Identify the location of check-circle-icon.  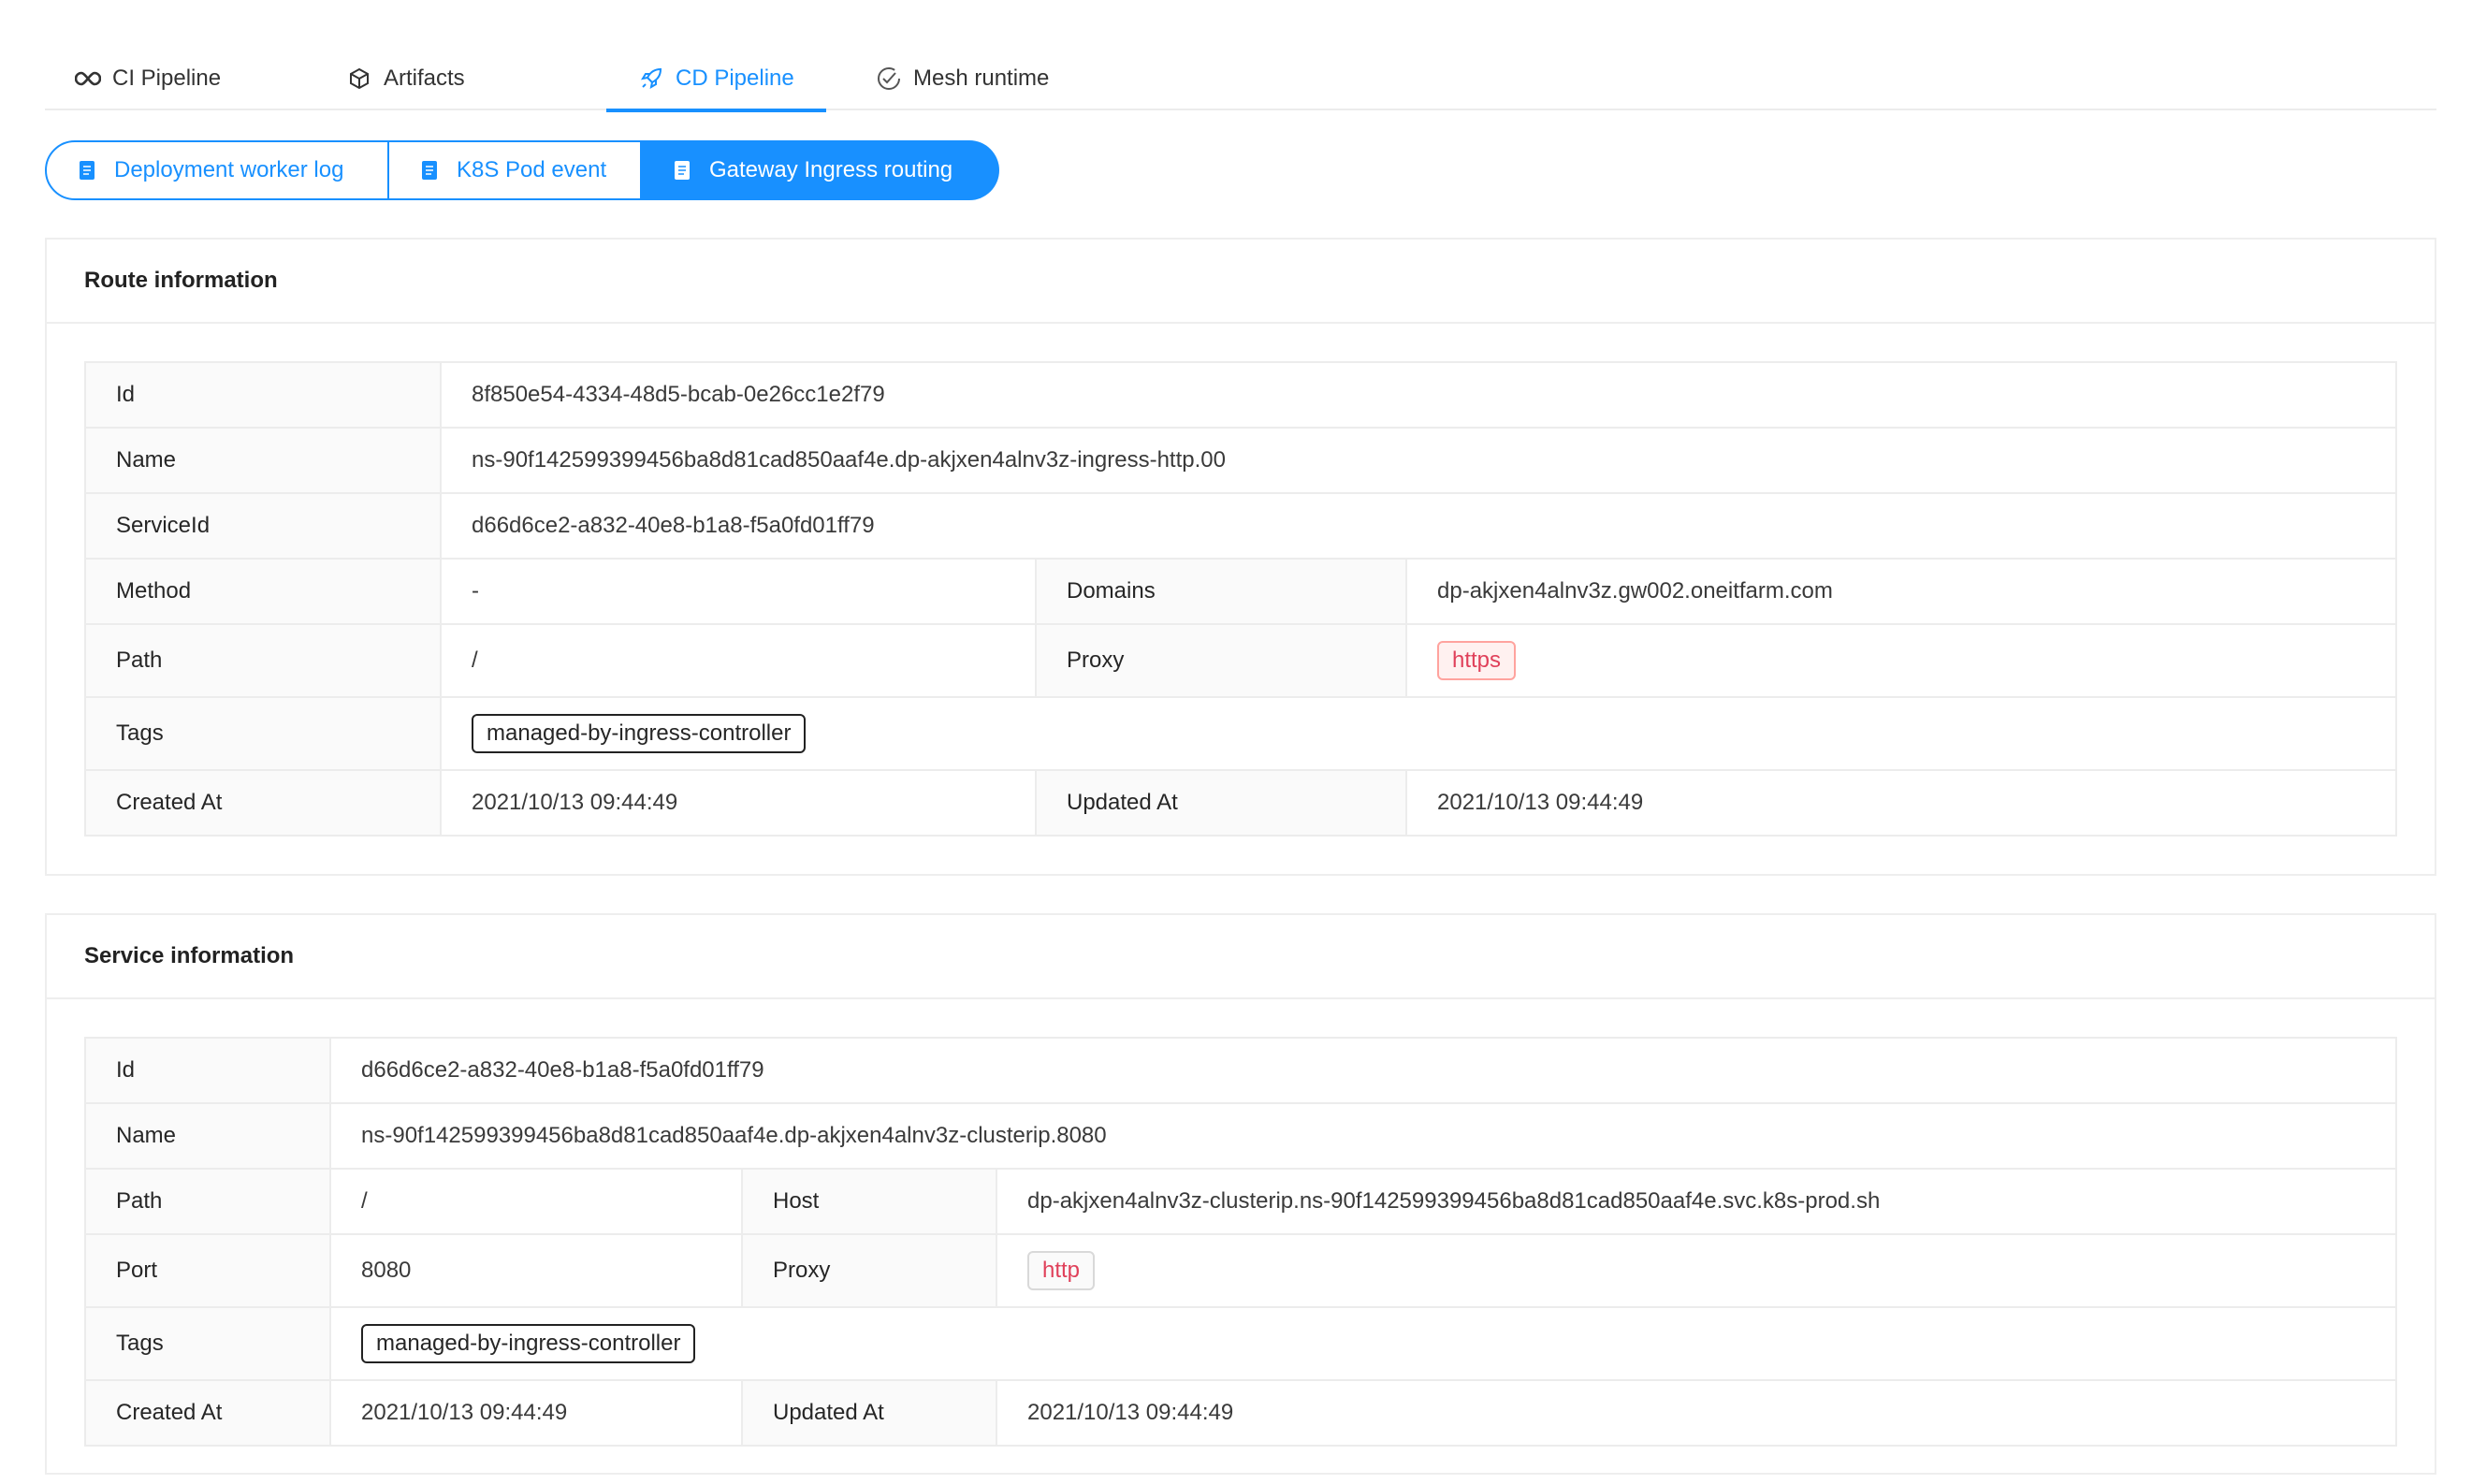
(889, 78).